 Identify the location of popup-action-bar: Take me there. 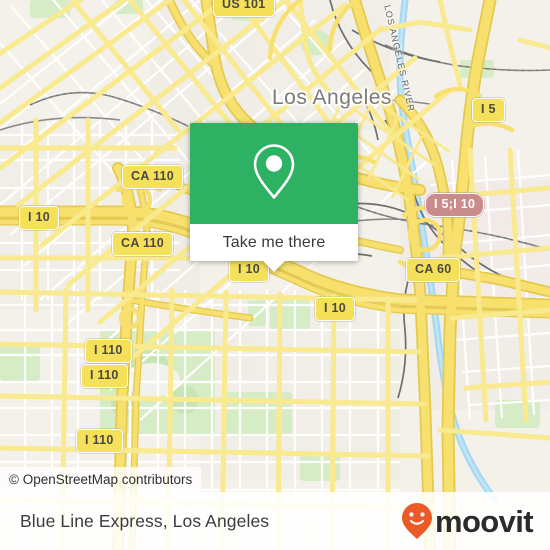
(274, 248).